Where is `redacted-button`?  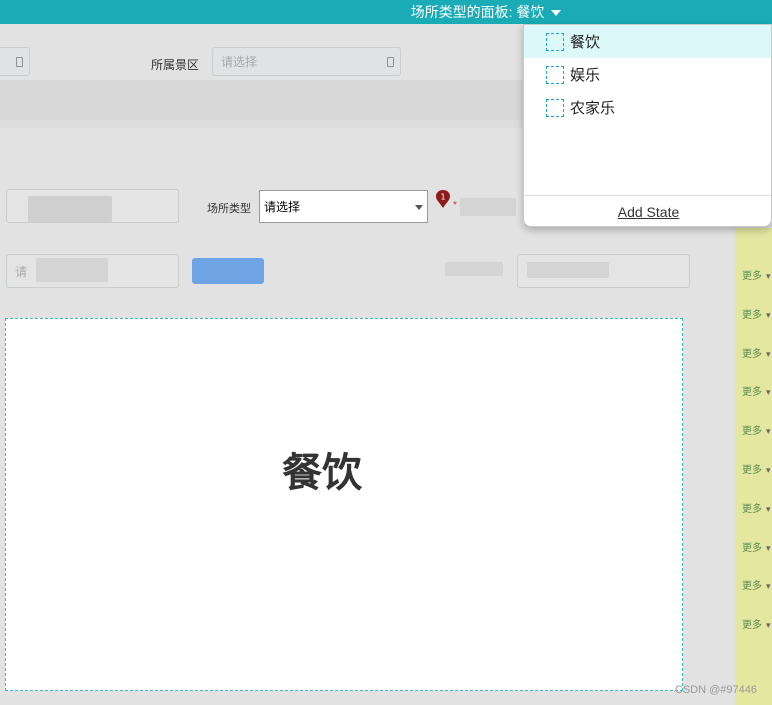 redacted-button is located at coordinates (228, 271).